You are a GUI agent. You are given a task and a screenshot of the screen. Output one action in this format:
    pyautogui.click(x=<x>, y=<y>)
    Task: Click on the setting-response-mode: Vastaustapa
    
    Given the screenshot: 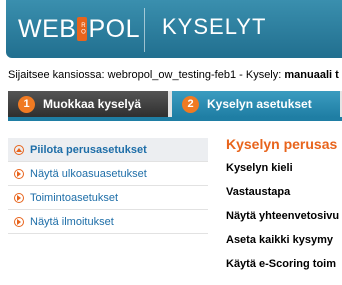 What is the action you would take?
    pyautogui.click(x=258, y=192)
    